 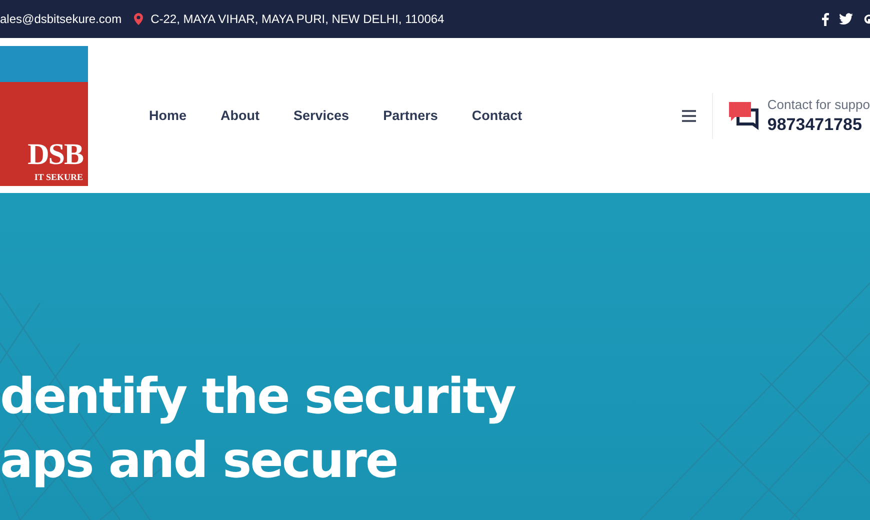 I want to click on nav-link: Services, so click(x=321, y=115).